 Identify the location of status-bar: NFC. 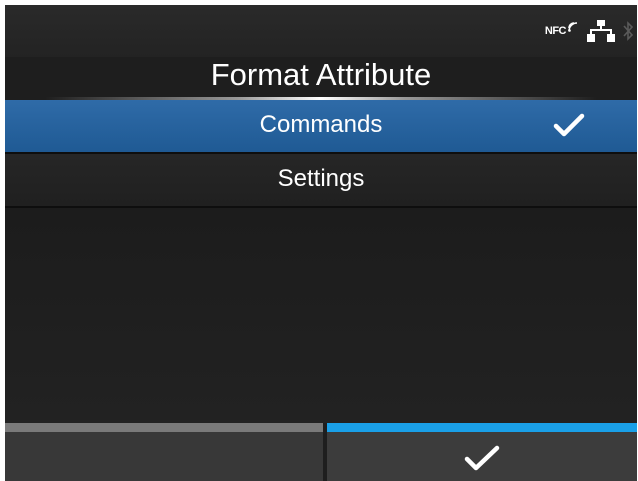
(321, 31).